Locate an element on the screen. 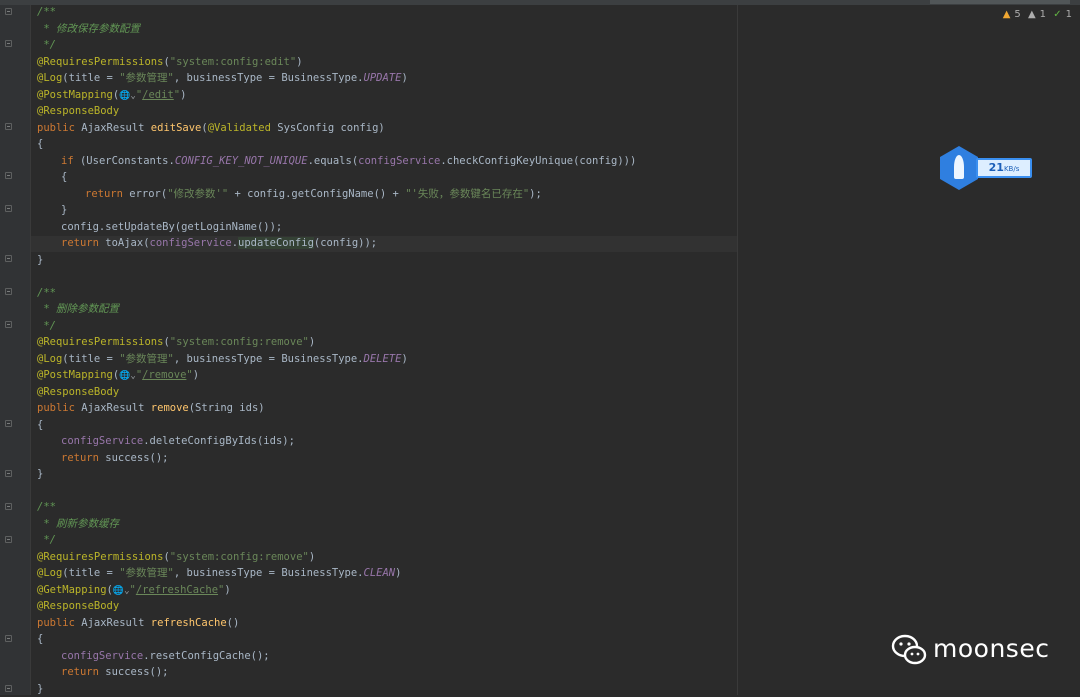 This screenshot has width=1080, height=697. doc-comment: * 修改保存参数配置 is located at coordinates (336, 29).